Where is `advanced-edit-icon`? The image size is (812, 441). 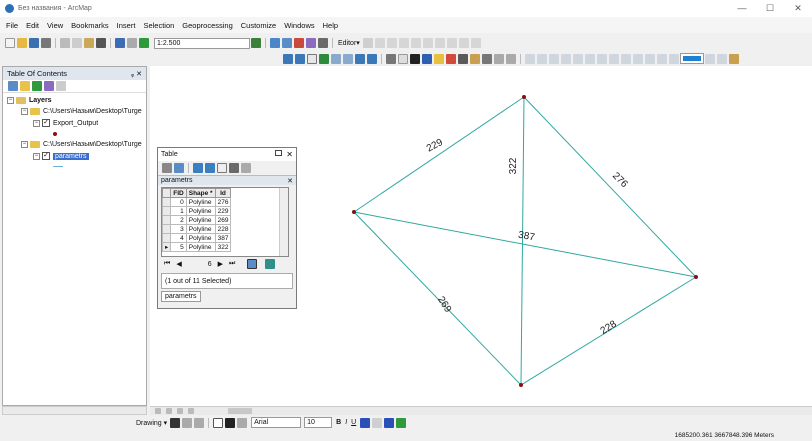 advanced-edit-icon is located at coordinates (638, 58).